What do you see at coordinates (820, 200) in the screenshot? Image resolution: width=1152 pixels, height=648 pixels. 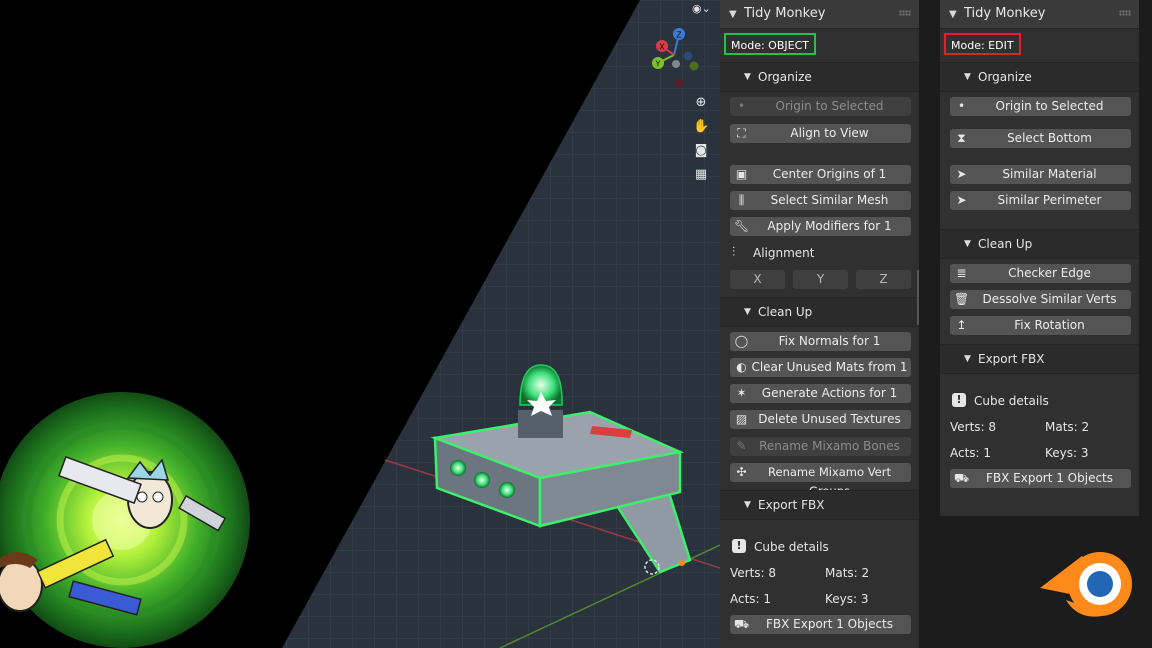 I see `select-similar-mesh-button: ⫼ Select Similar Mesh` at bounding box center [820, 200].